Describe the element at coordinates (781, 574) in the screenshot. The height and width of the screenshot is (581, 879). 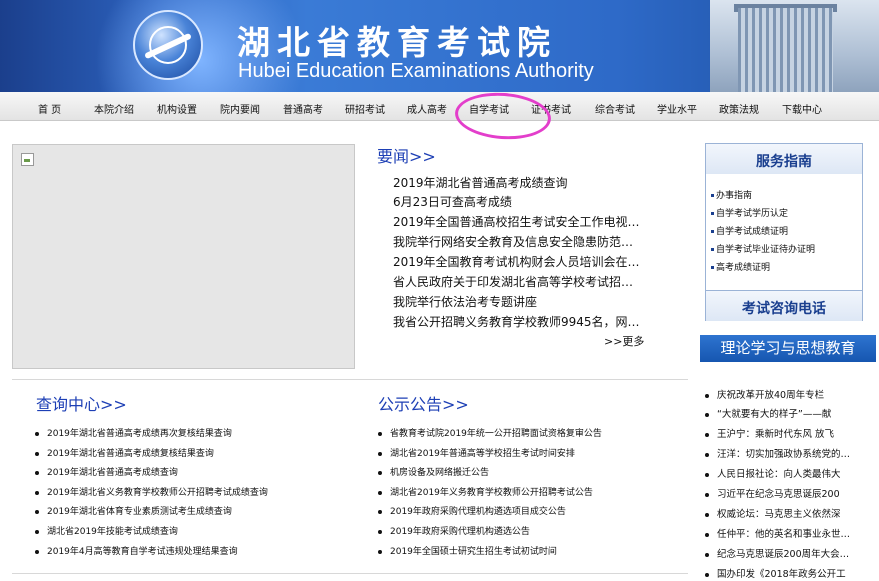
I see `theory-item-text: 国办印发《2018年政务公开工` at that location.